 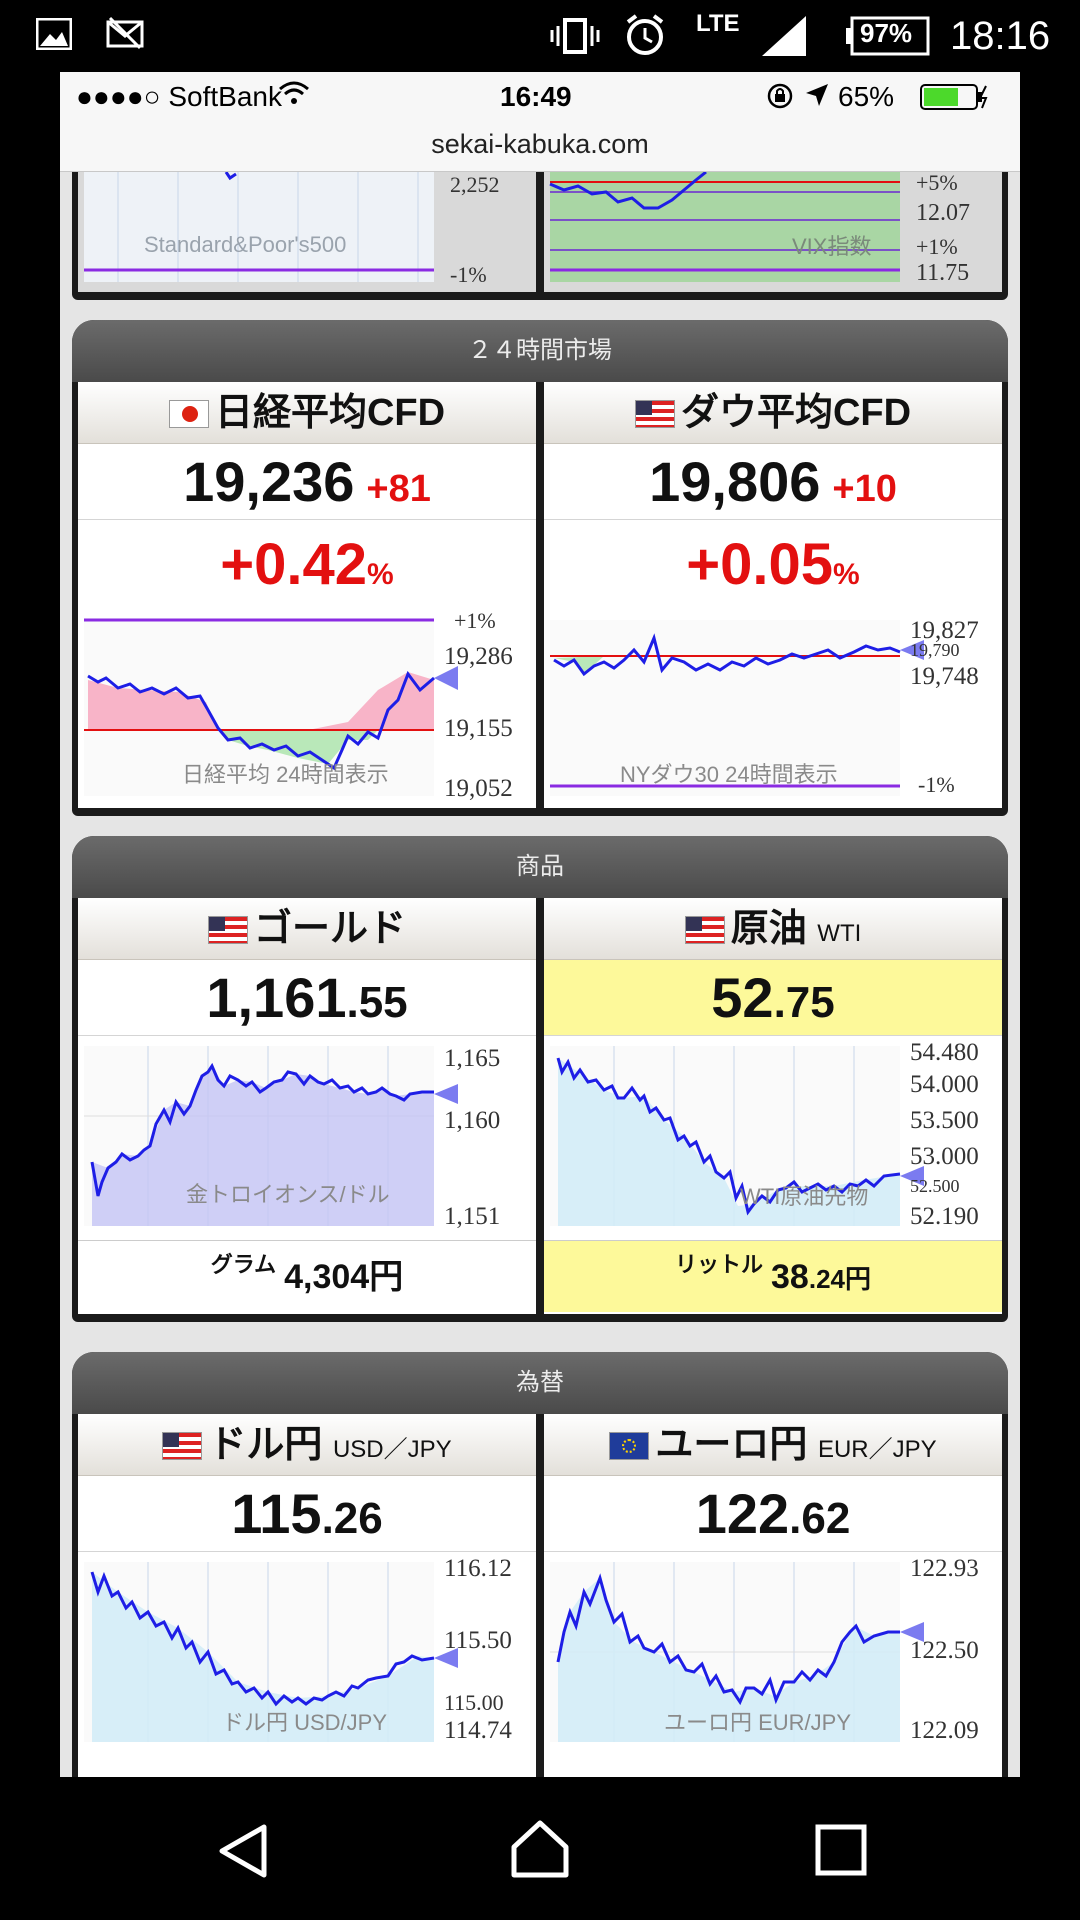 I want to click on svg-text: 115.00, so click(x=474, y=1702).